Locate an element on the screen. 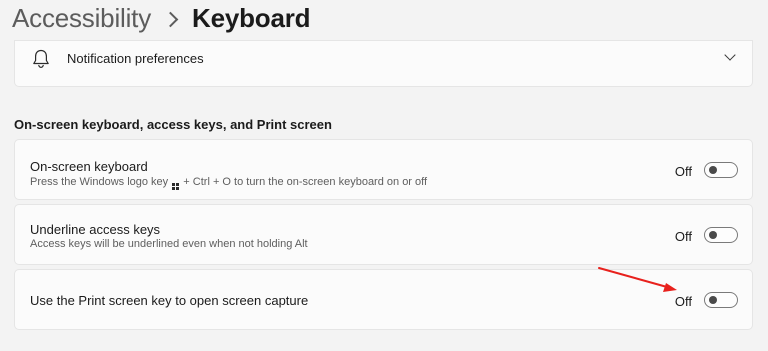 Image resolution: width=768 pixels, height=351 pixels. print-screen-toggle is located at coordinates (721, 300).